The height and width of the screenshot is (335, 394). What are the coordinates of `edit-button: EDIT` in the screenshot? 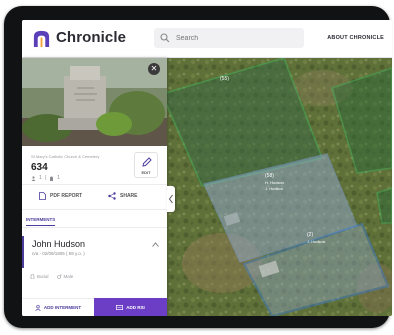 It's located at (146, 165).